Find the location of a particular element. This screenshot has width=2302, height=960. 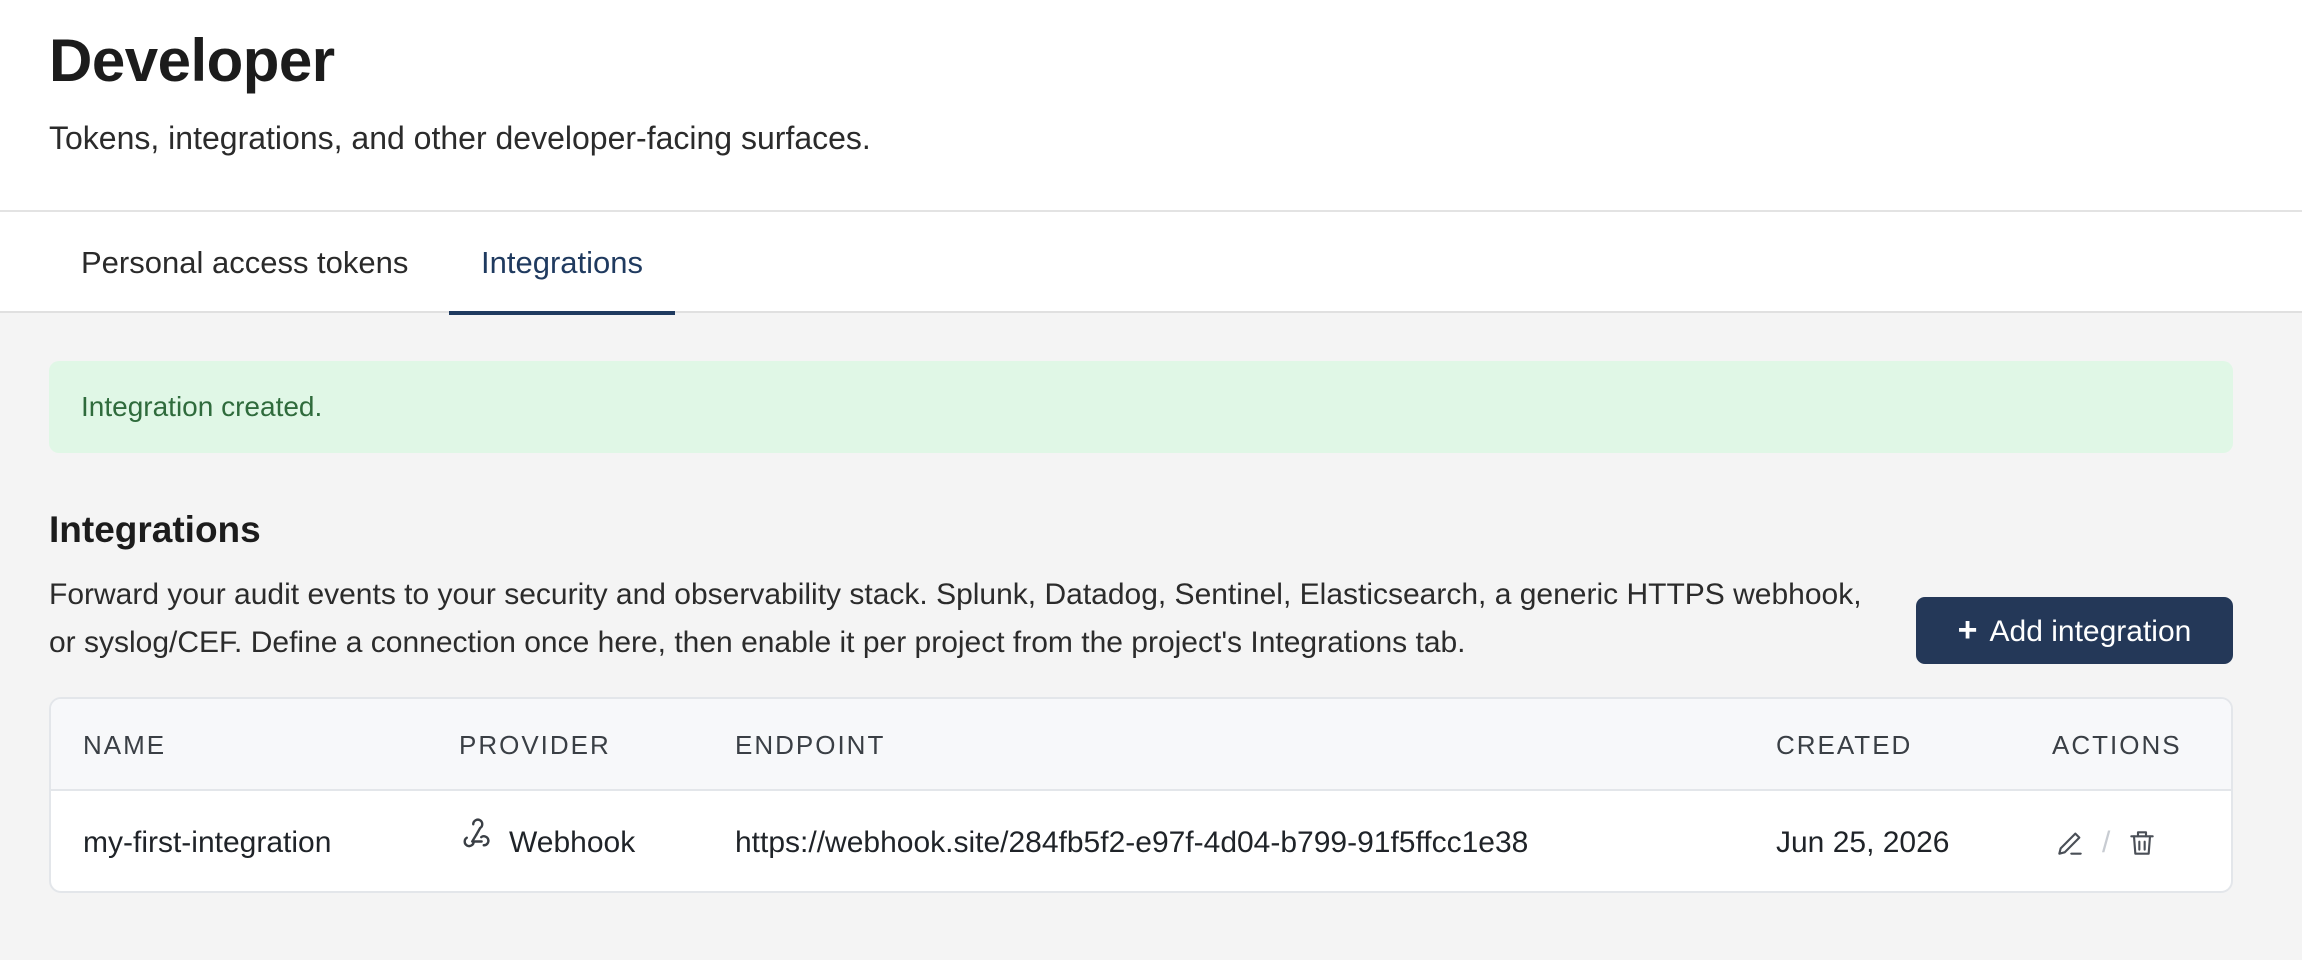

webhook-icon is located at coordinates (484, 842).